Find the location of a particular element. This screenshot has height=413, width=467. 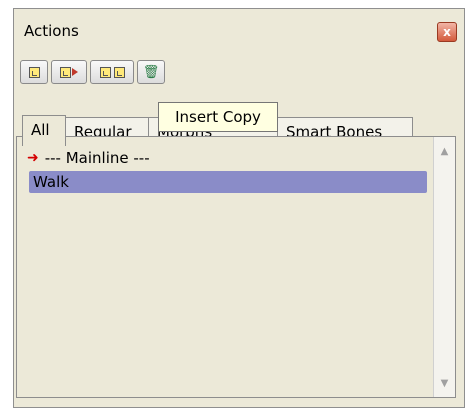

scroll-up-arrow-icon: ▲ is located at coordinates (444, 151).